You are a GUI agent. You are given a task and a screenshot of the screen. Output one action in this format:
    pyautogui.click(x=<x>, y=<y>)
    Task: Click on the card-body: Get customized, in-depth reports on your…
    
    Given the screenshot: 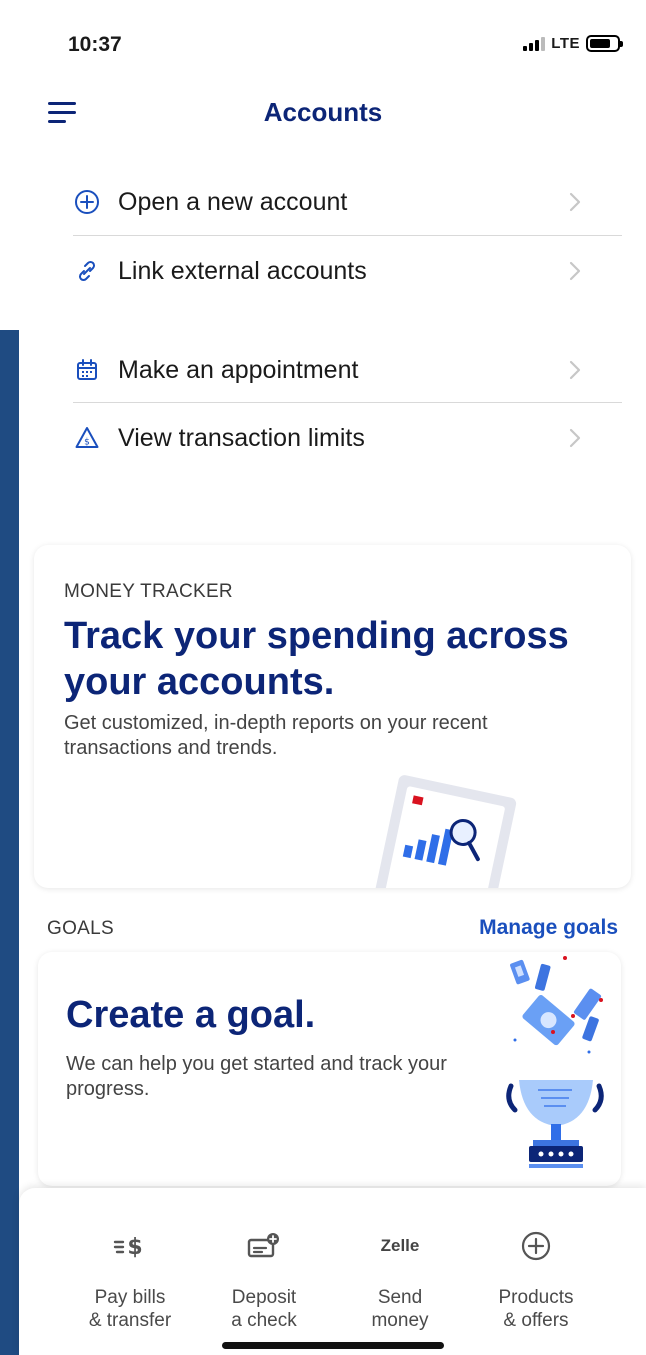 What is the action you would take?
    pyautogui.click(x=276, y=735)
    